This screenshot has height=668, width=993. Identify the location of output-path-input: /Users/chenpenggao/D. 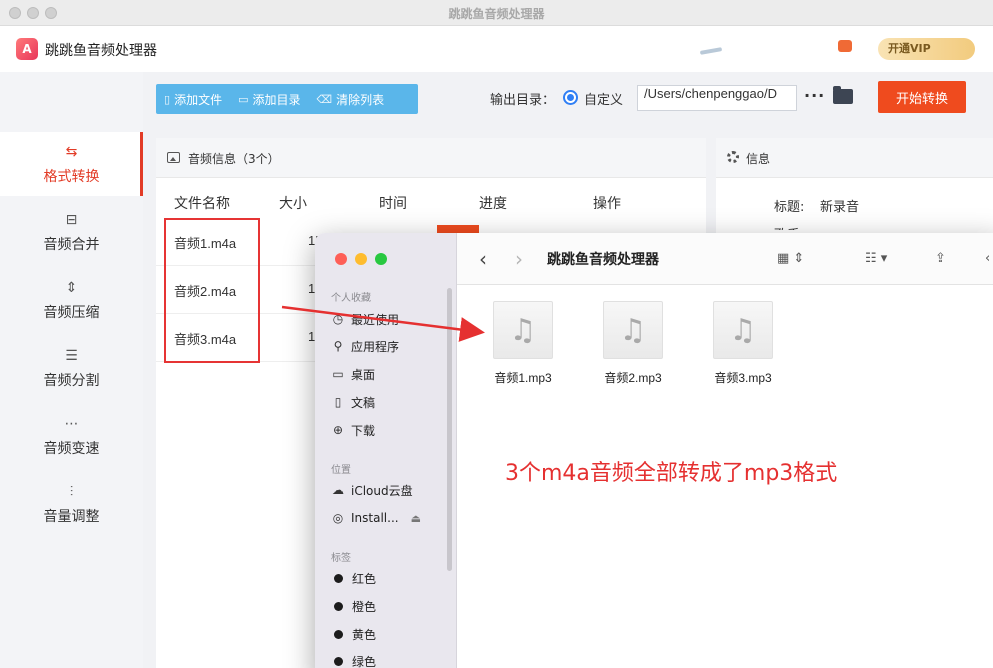
(717, 98).